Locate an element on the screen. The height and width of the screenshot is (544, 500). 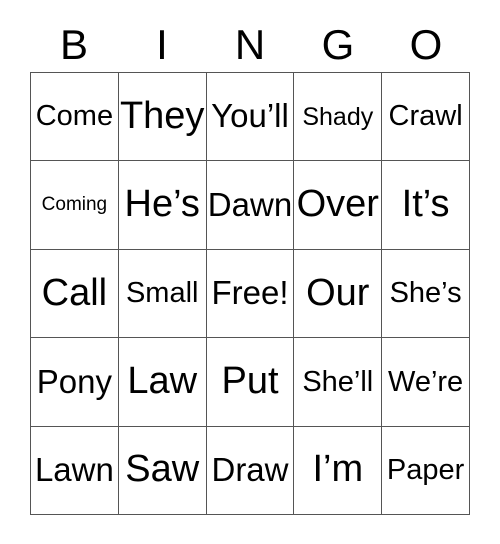
bingo-cell-label: Saw is located at coordinates (162, 469).